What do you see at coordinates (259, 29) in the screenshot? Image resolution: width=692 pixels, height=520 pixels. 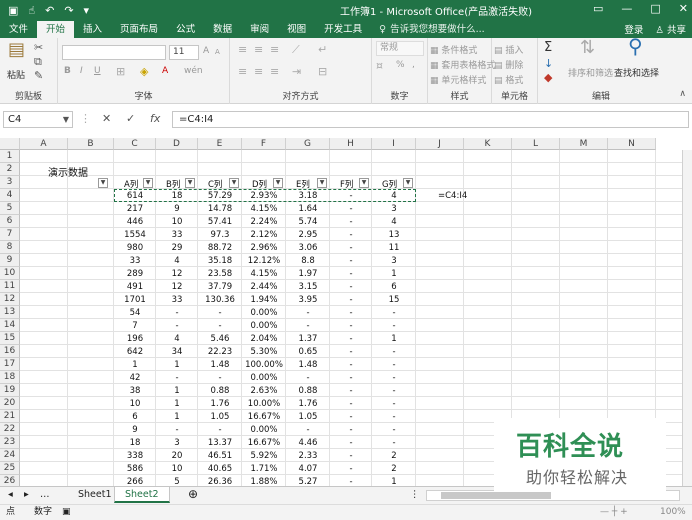 I see `tab-review: 审阅` at bounding box center [259, 29].